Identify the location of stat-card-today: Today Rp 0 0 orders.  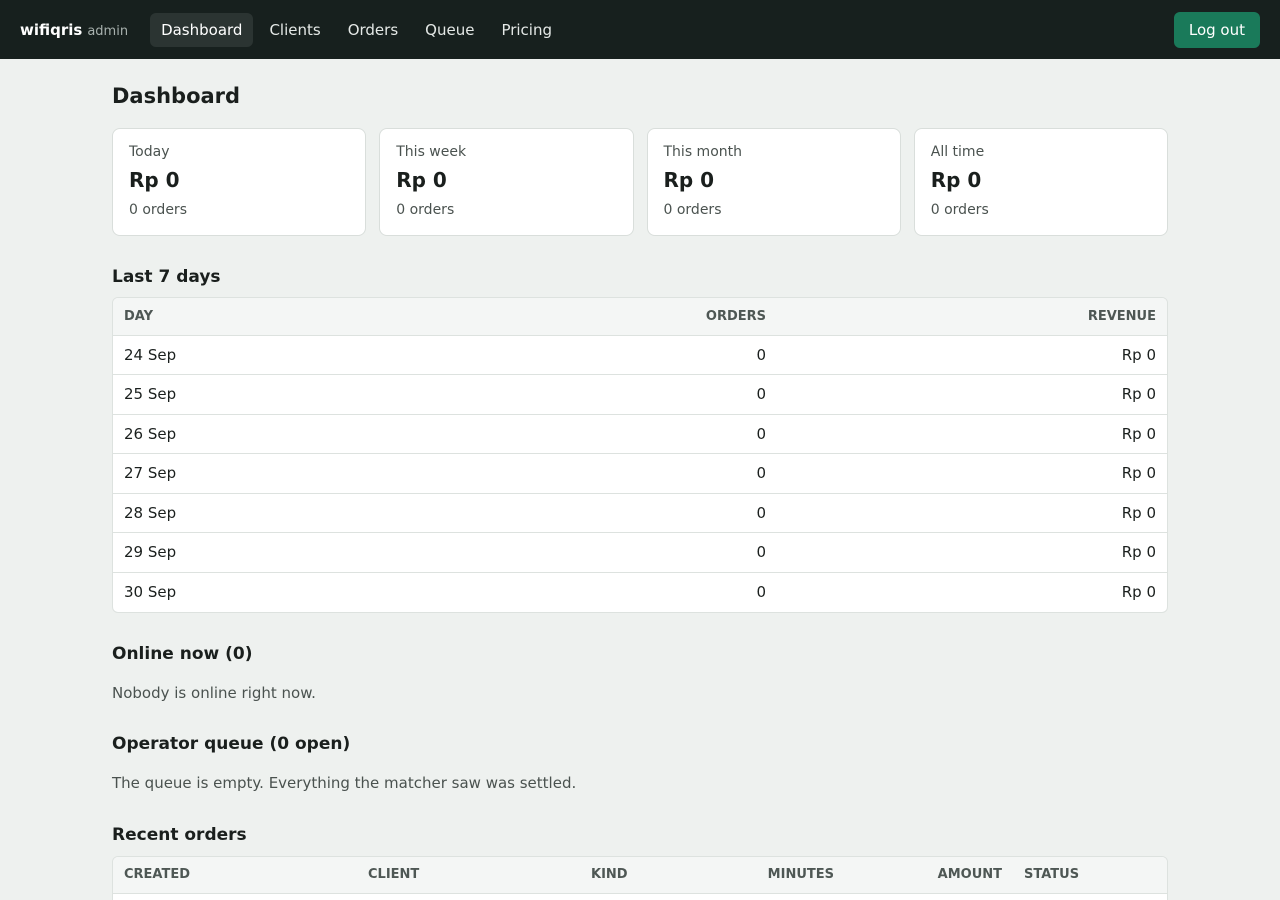
(239, 182).